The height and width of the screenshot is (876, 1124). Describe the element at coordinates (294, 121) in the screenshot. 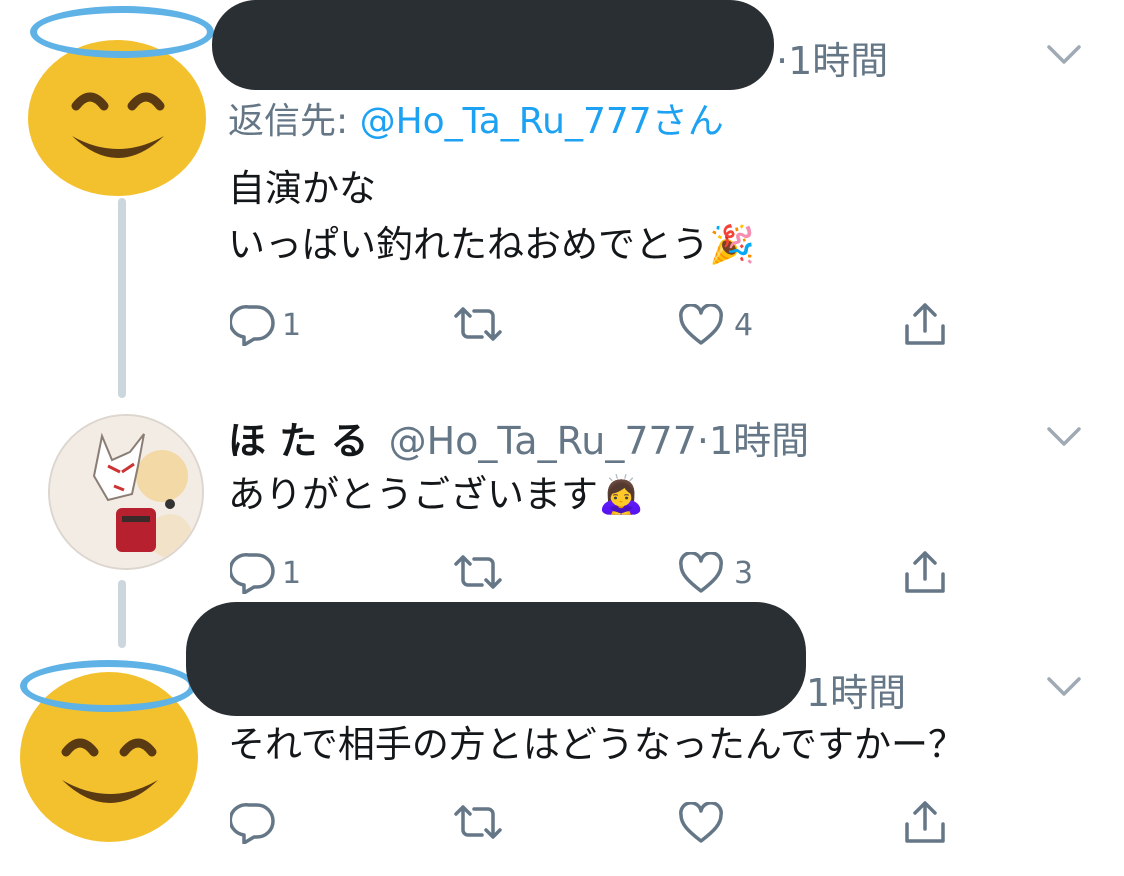

I see `reply-to-prefix: 返信先:` at that location.